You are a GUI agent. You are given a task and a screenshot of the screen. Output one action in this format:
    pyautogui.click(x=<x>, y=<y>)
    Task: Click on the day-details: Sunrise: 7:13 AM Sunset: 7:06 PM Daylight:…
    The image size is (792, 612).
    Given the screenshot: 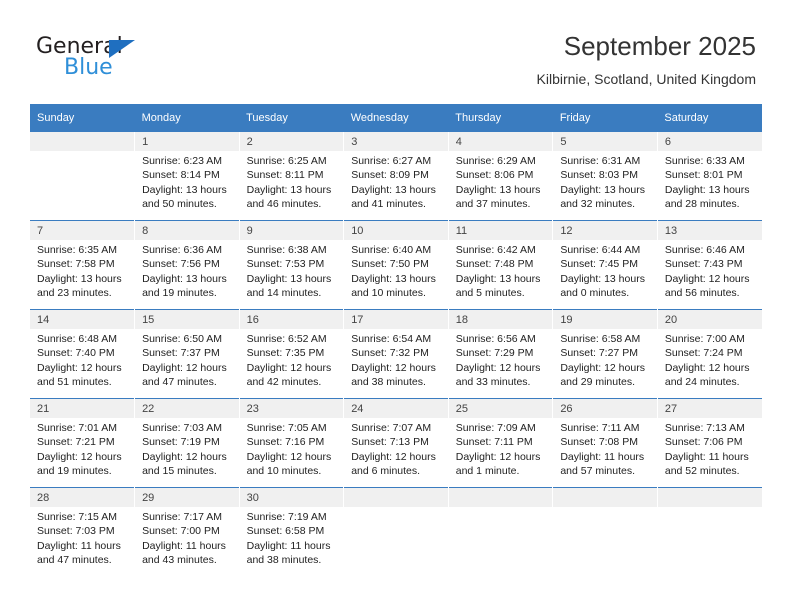 What is the action you would take?
    pyautogui.click(x=710, y=448)
    